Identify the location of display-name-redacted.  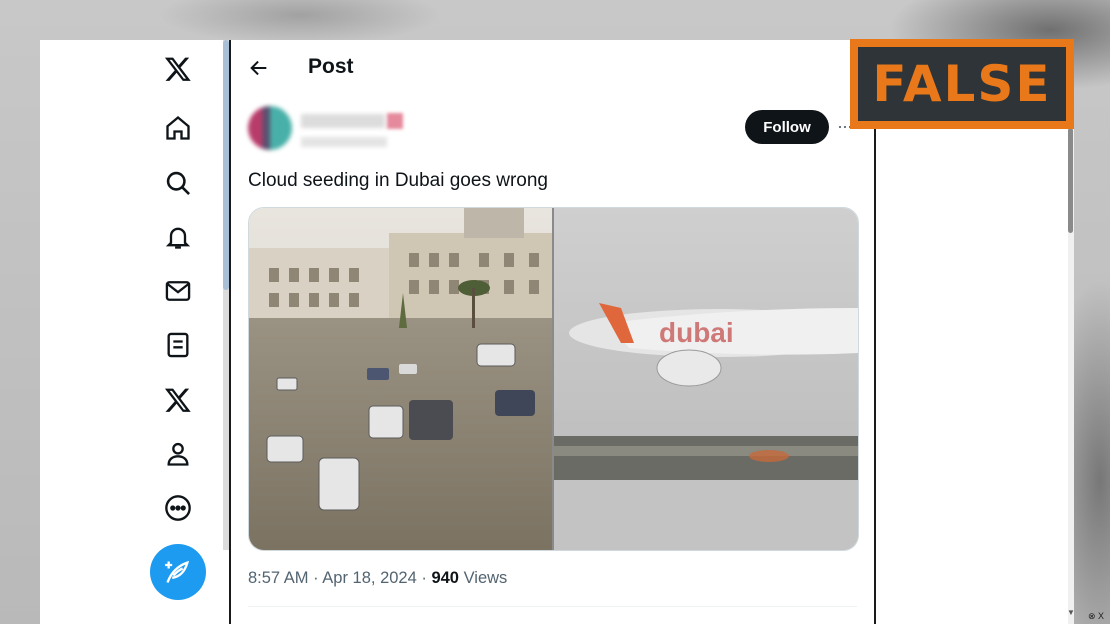
(343, 121).